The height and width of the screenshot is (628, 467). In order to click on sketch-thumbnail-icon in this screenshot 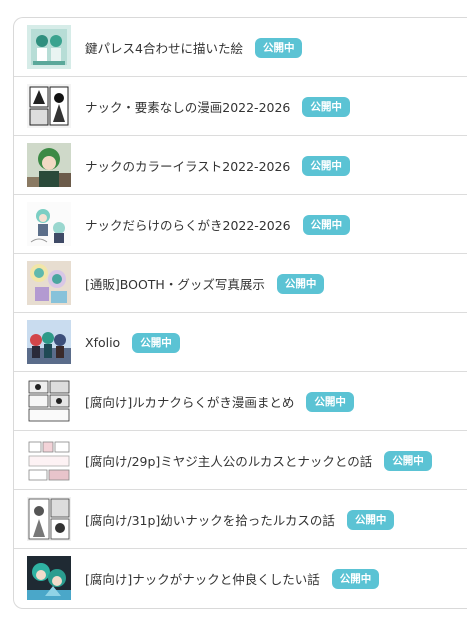, I will do `click(49, 224)`.